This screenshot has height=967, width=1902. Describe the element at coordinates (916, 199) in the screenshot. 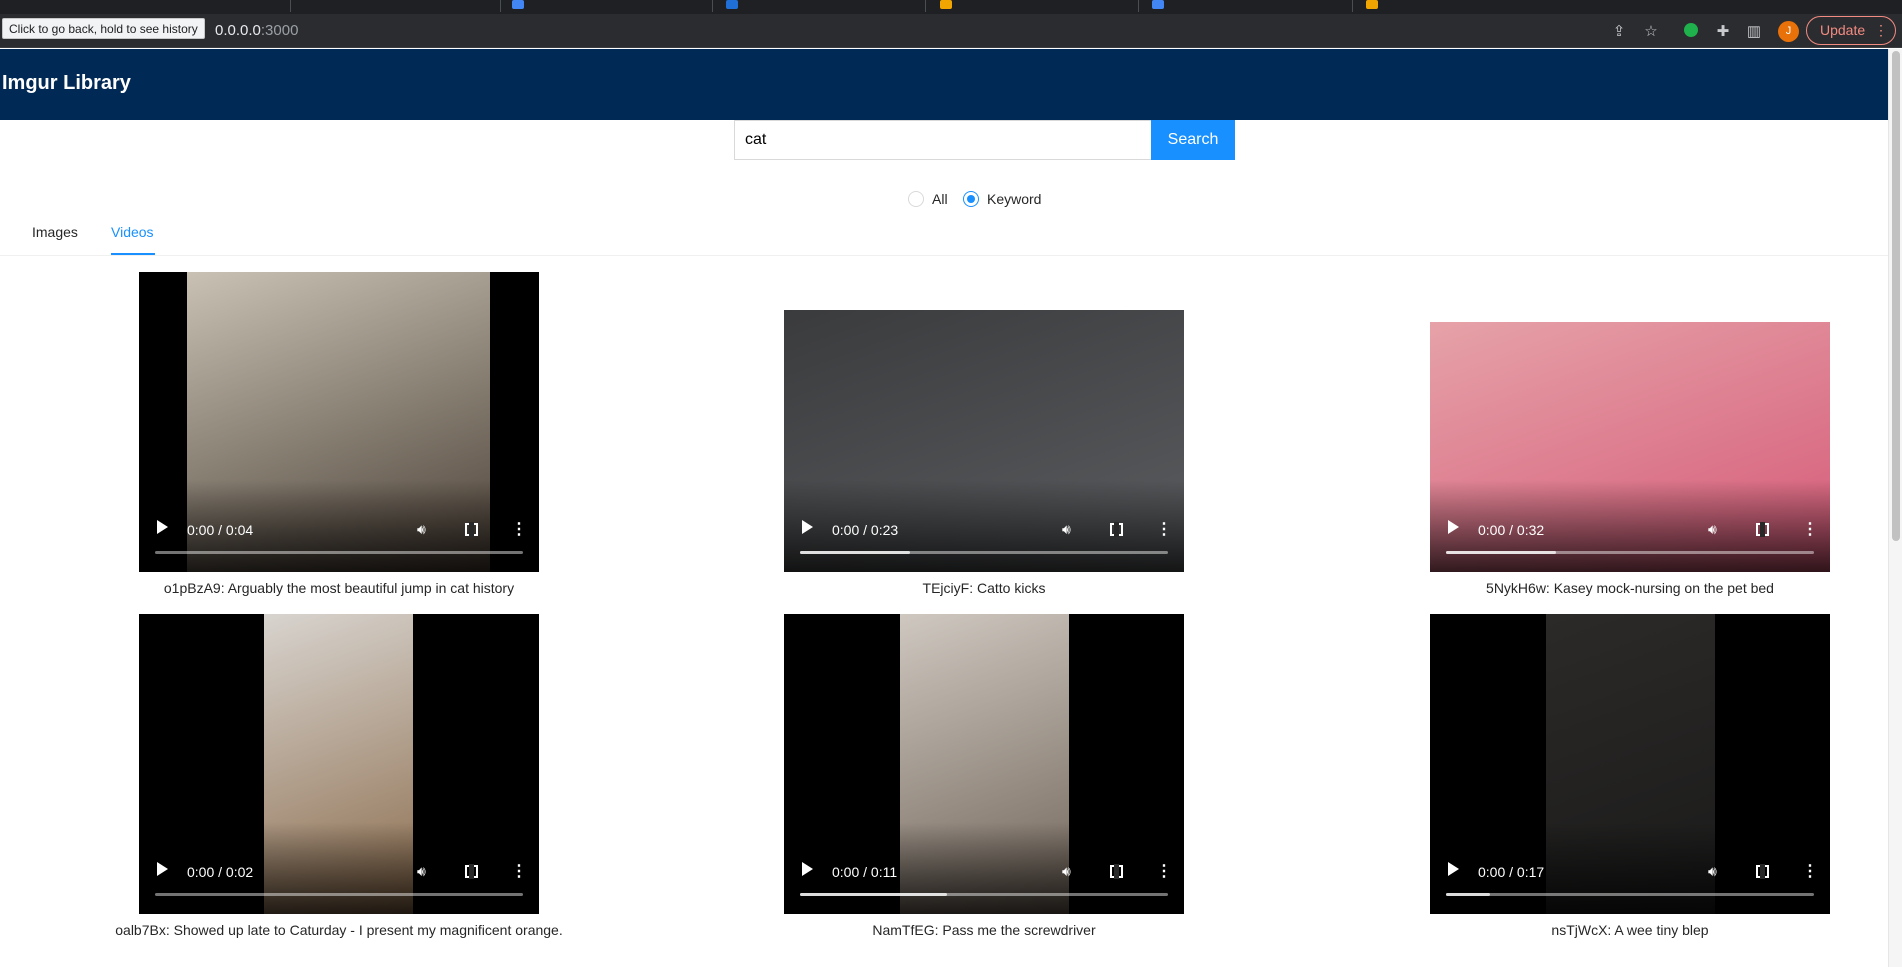

I see `radio-all-circle` at that location.